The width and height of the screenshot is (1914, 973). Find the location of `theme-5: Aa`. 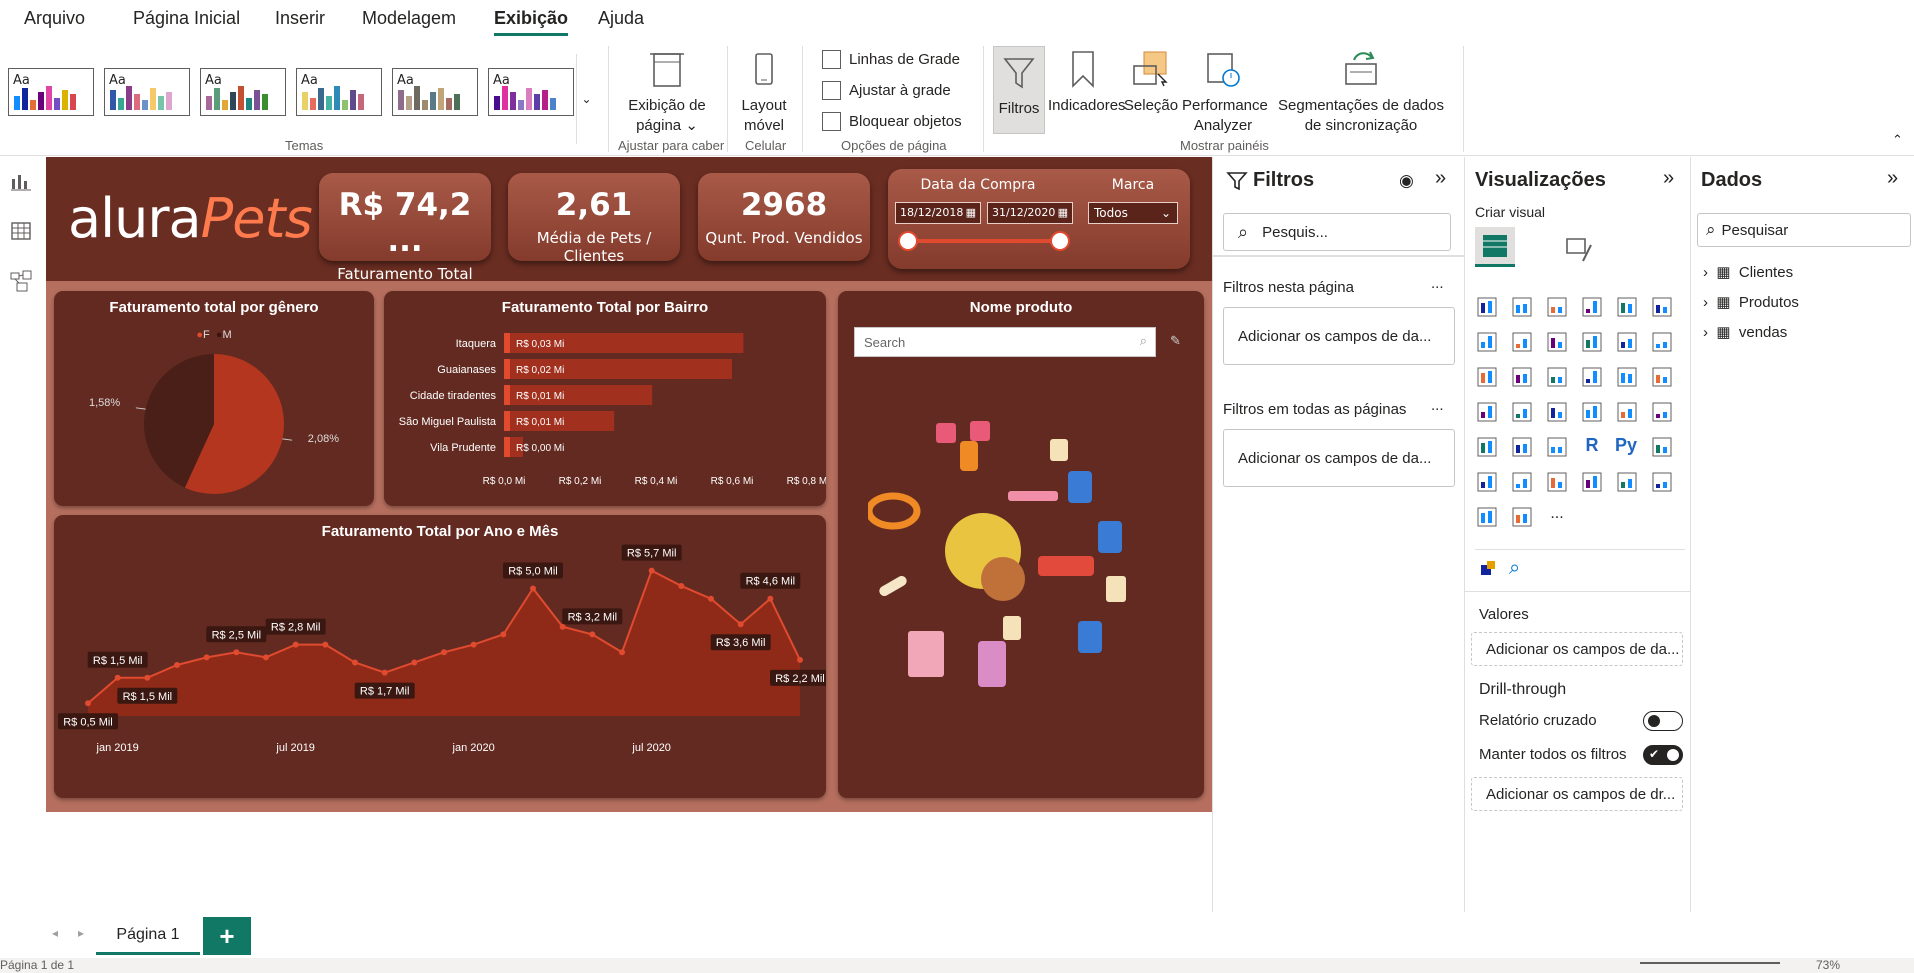

theme-5: Aa is located at coordinates (435, 92).